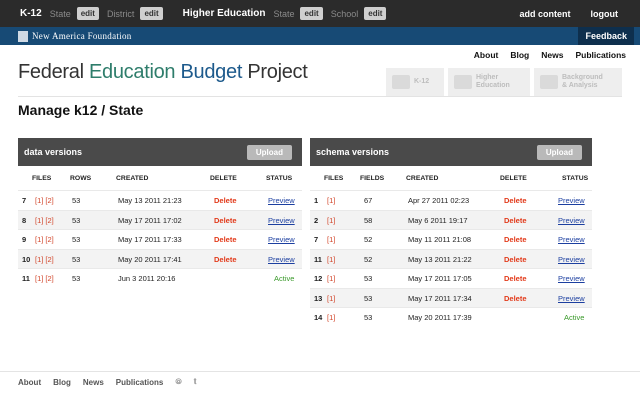 This screenshot has width=640, height=411. I want to click on field-count: 67, so click(368, 200).